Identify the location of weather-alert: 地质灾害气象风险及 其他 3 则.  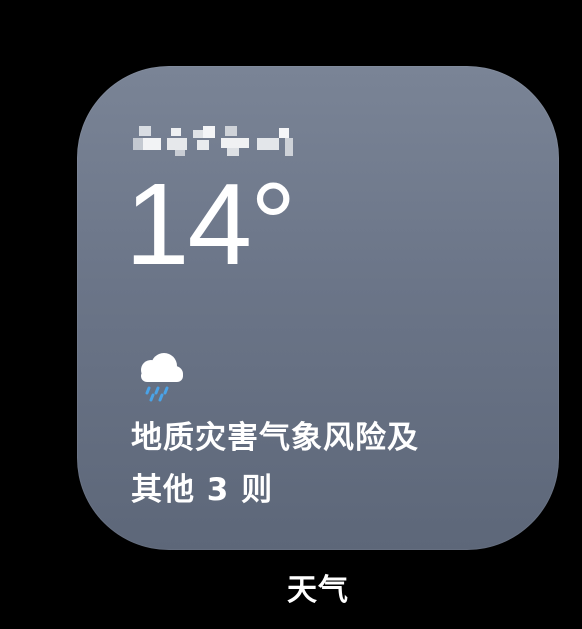
(326, 464).